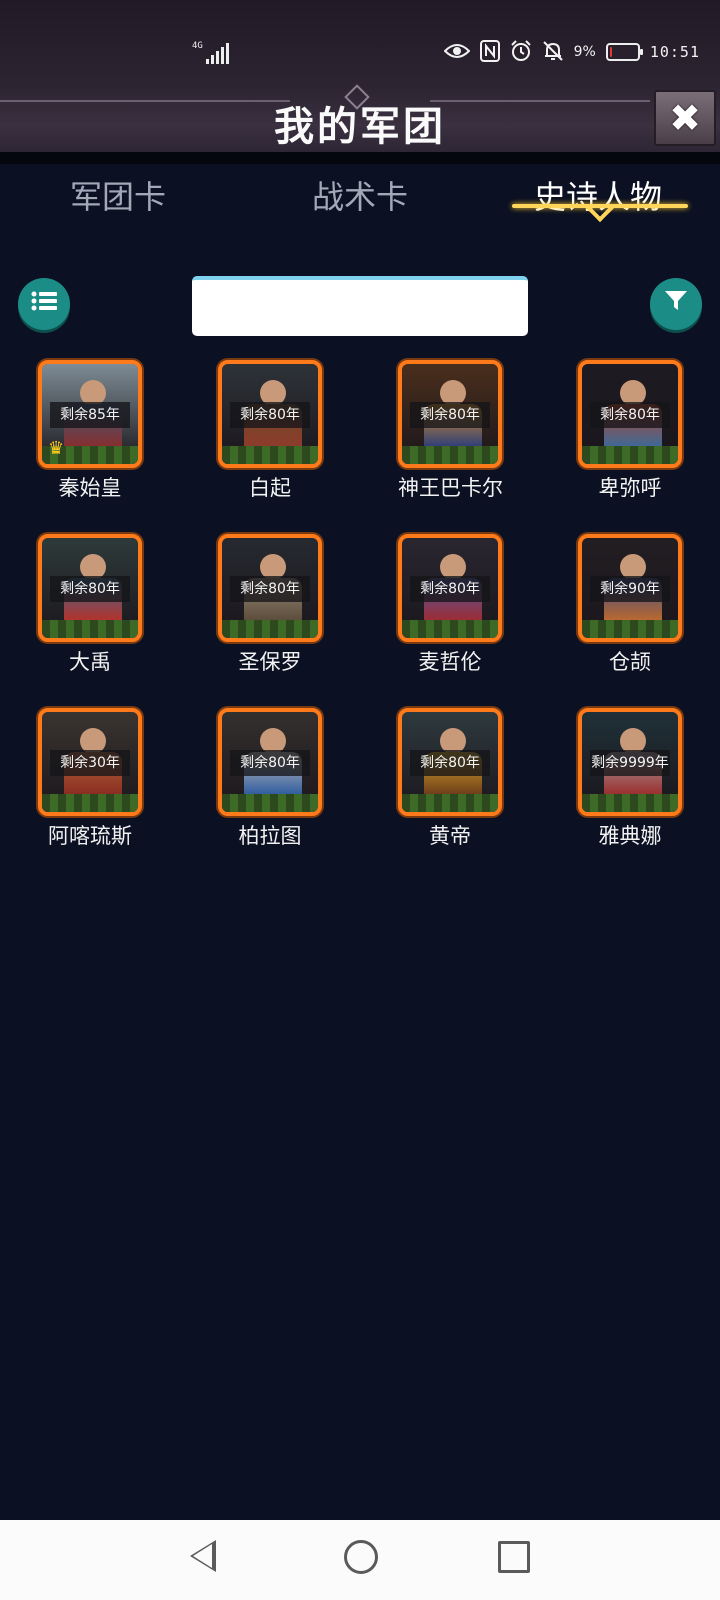  I want to click on filter-icon, so click(676, 304).